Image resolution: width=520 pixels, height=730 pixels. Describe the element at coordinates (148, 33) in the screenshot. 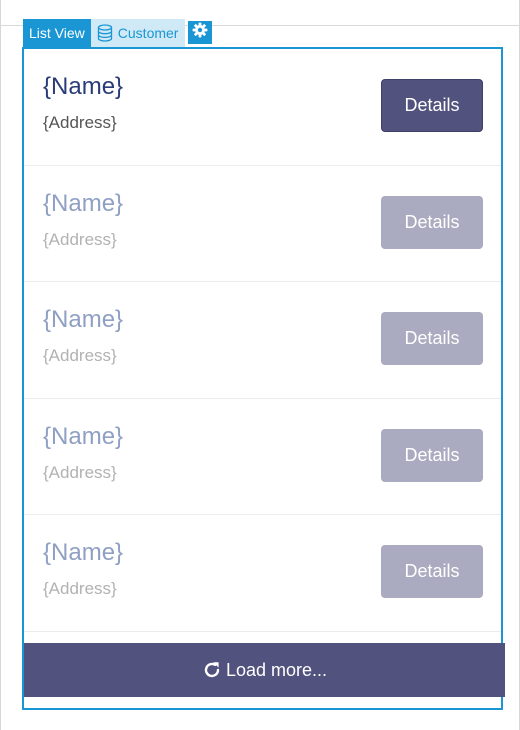

I see `tab-customer-label: Customer` at that location.